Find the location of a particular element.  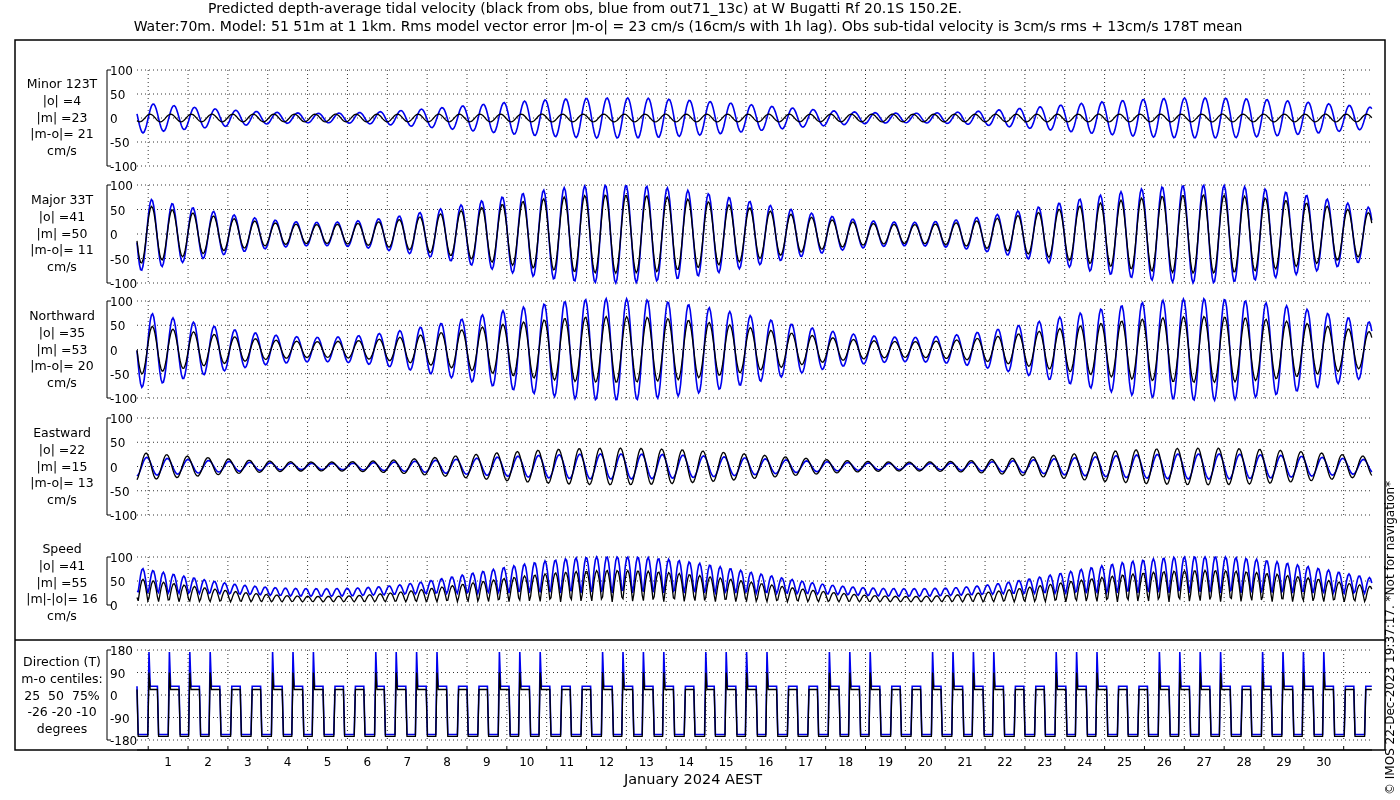

panel-label: Northward is located at coordinates (62, 315).